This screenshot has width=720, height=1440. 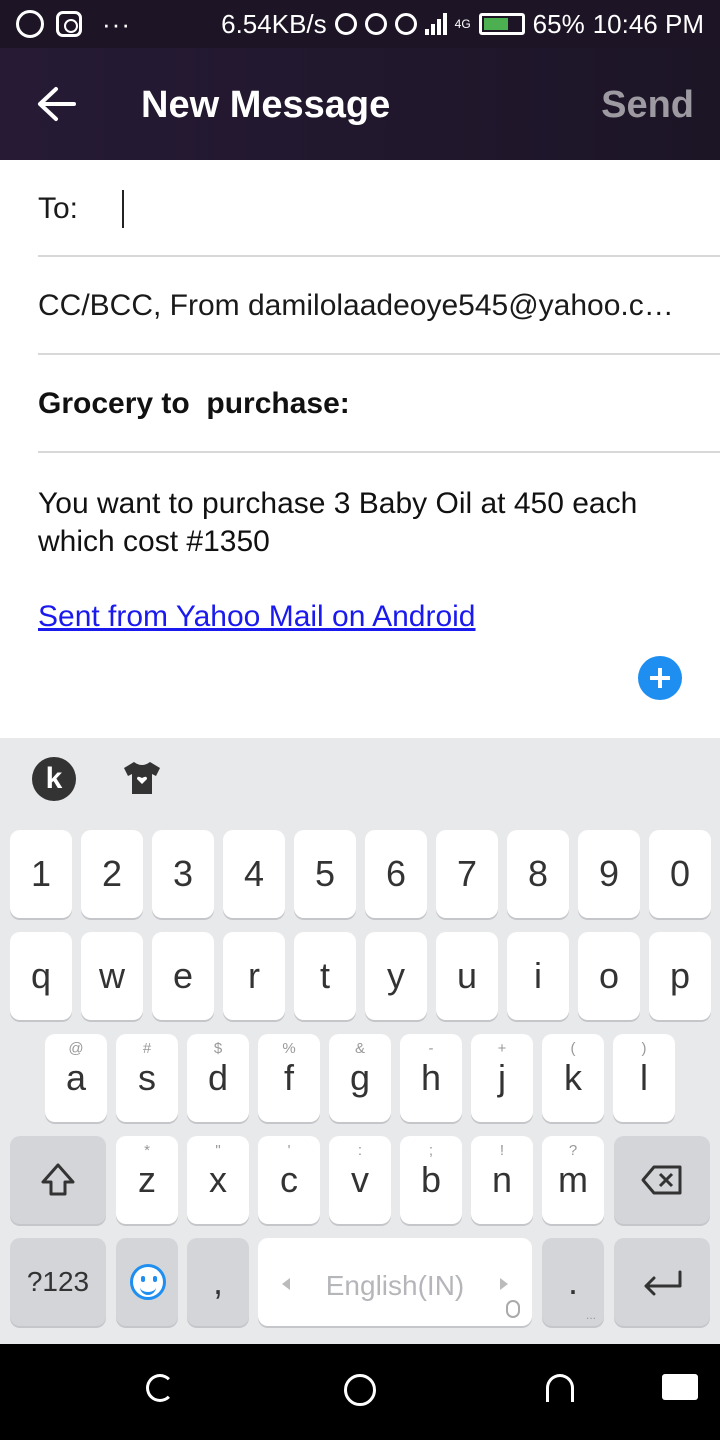 I want to click on key-label: r, so click(x=254, y=975).